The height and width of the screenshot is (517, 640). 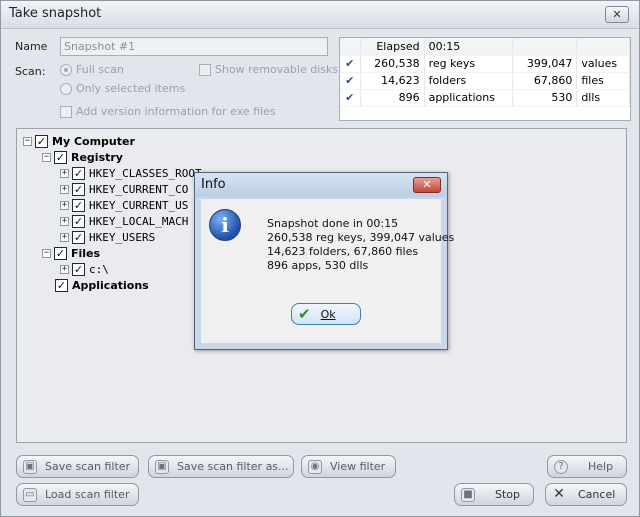 I want to click on only-selected-radio: Only selected items, so click(x=122, y=88).